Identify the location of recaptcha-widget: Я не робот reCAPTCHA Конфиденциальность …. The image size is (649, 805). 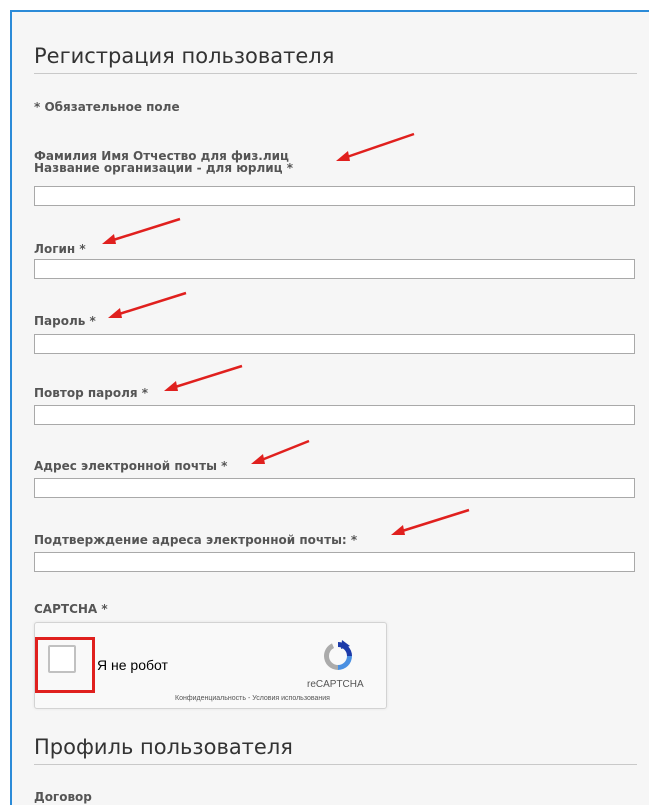
(210, 665).